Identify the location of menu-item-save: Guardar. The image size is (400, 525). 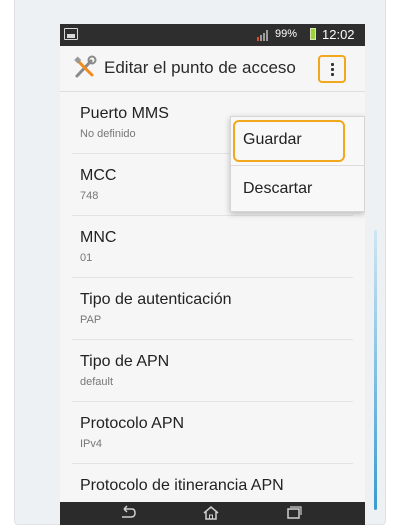
(298, 141).